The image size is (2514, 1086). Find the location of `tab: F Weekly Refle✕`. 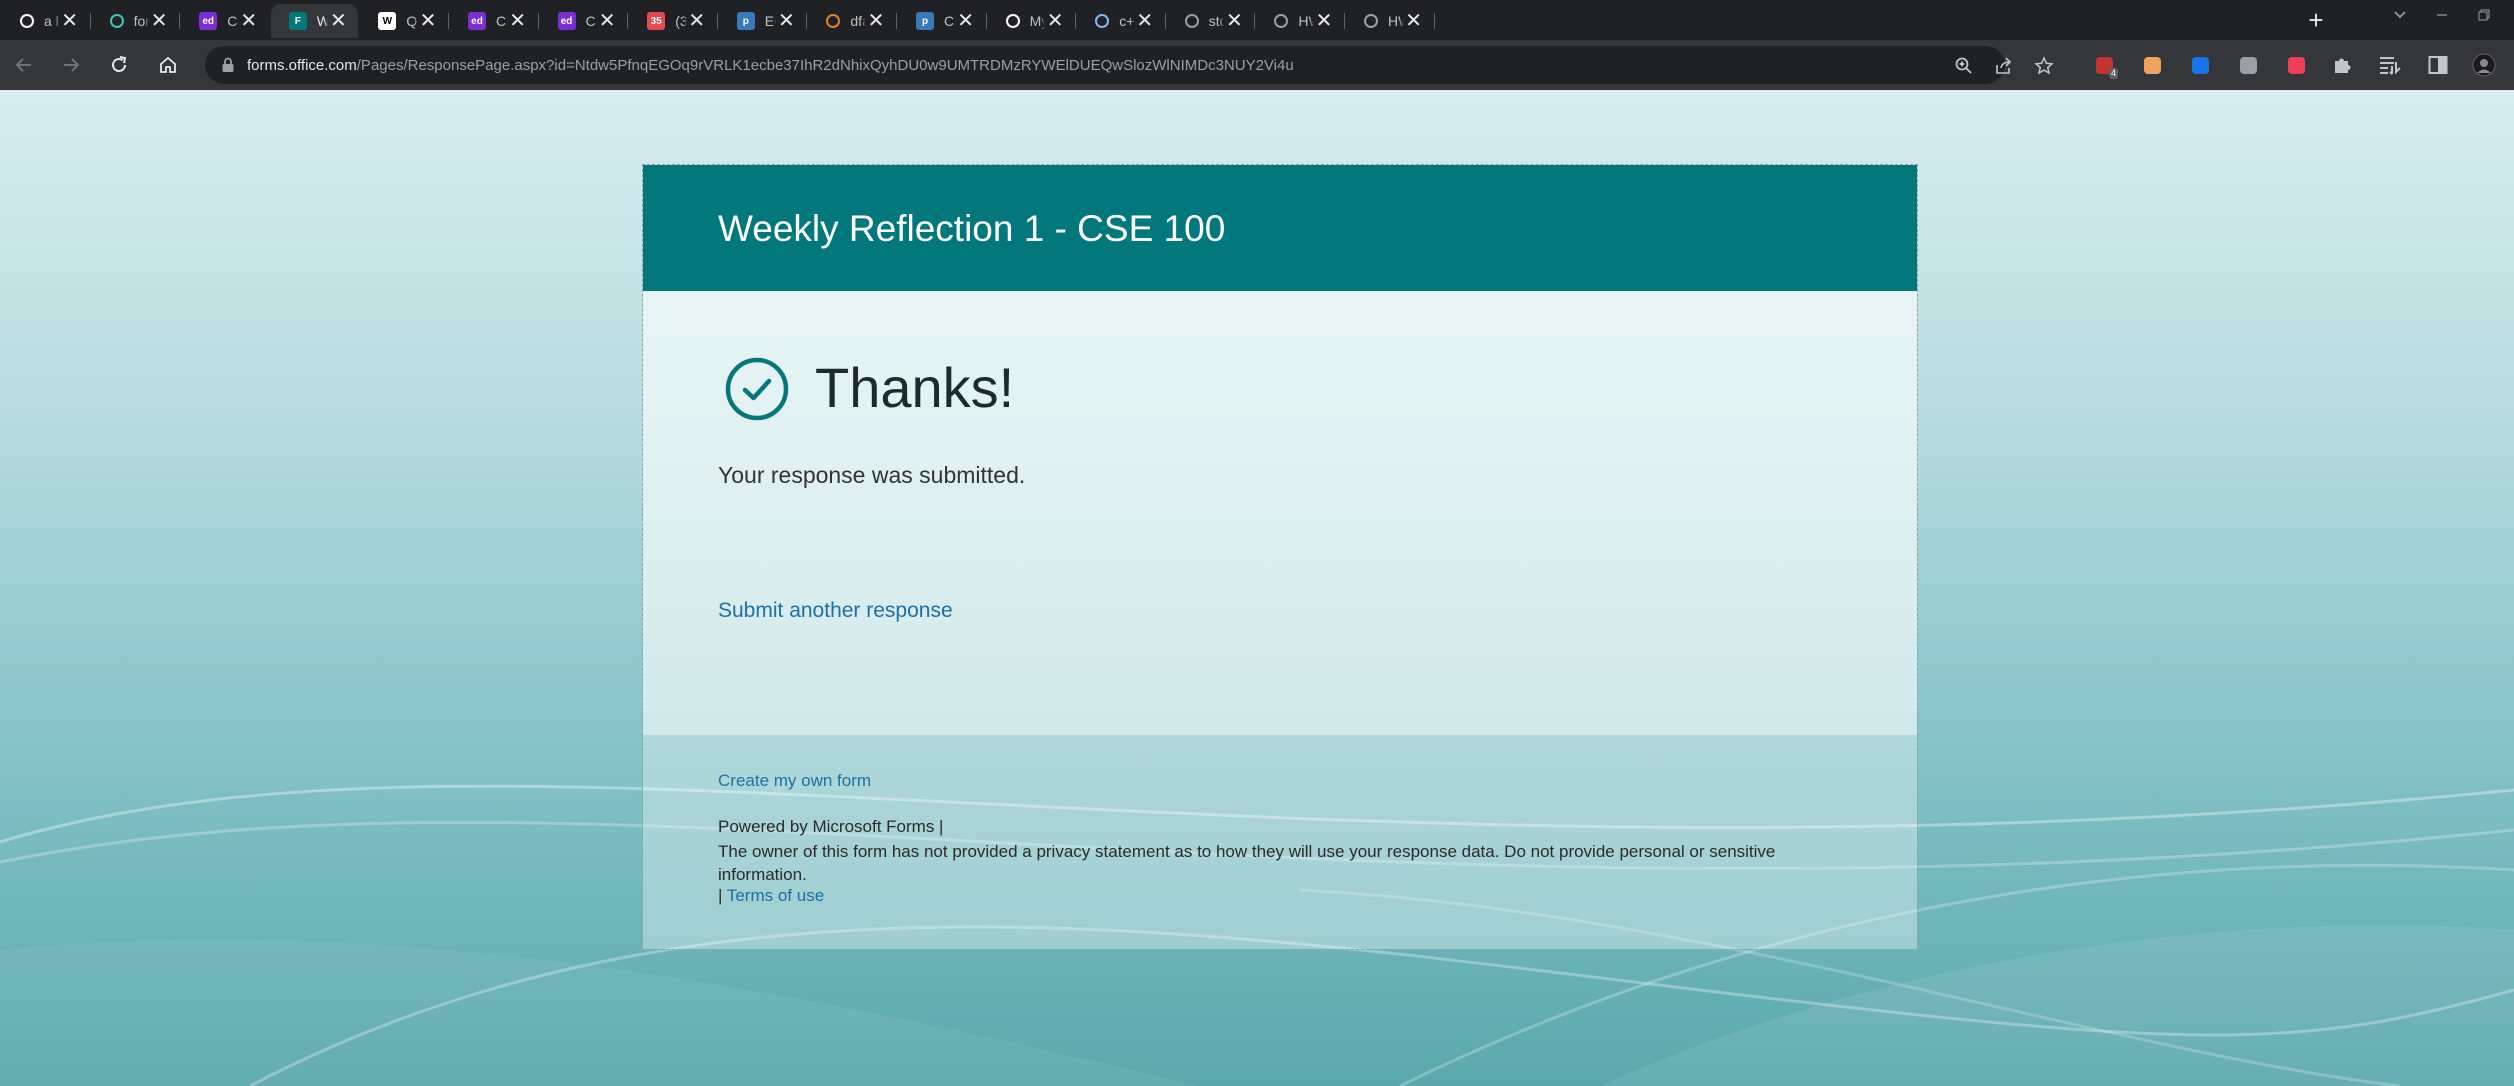

tab: F Weekly Refle✕ is located at coordinates (314, 21).